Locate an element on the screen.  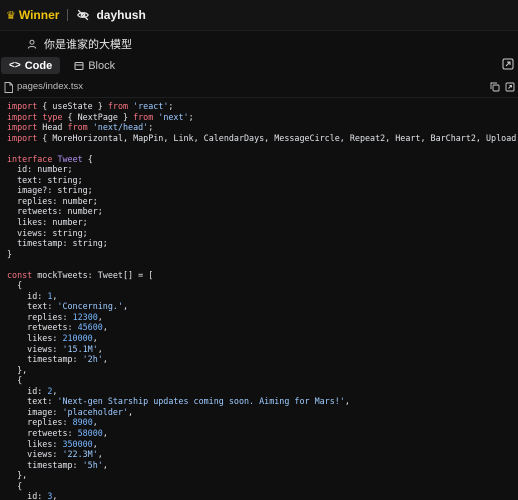
code-line: text: 'Concerning.', is located at coordinates (262, 306).